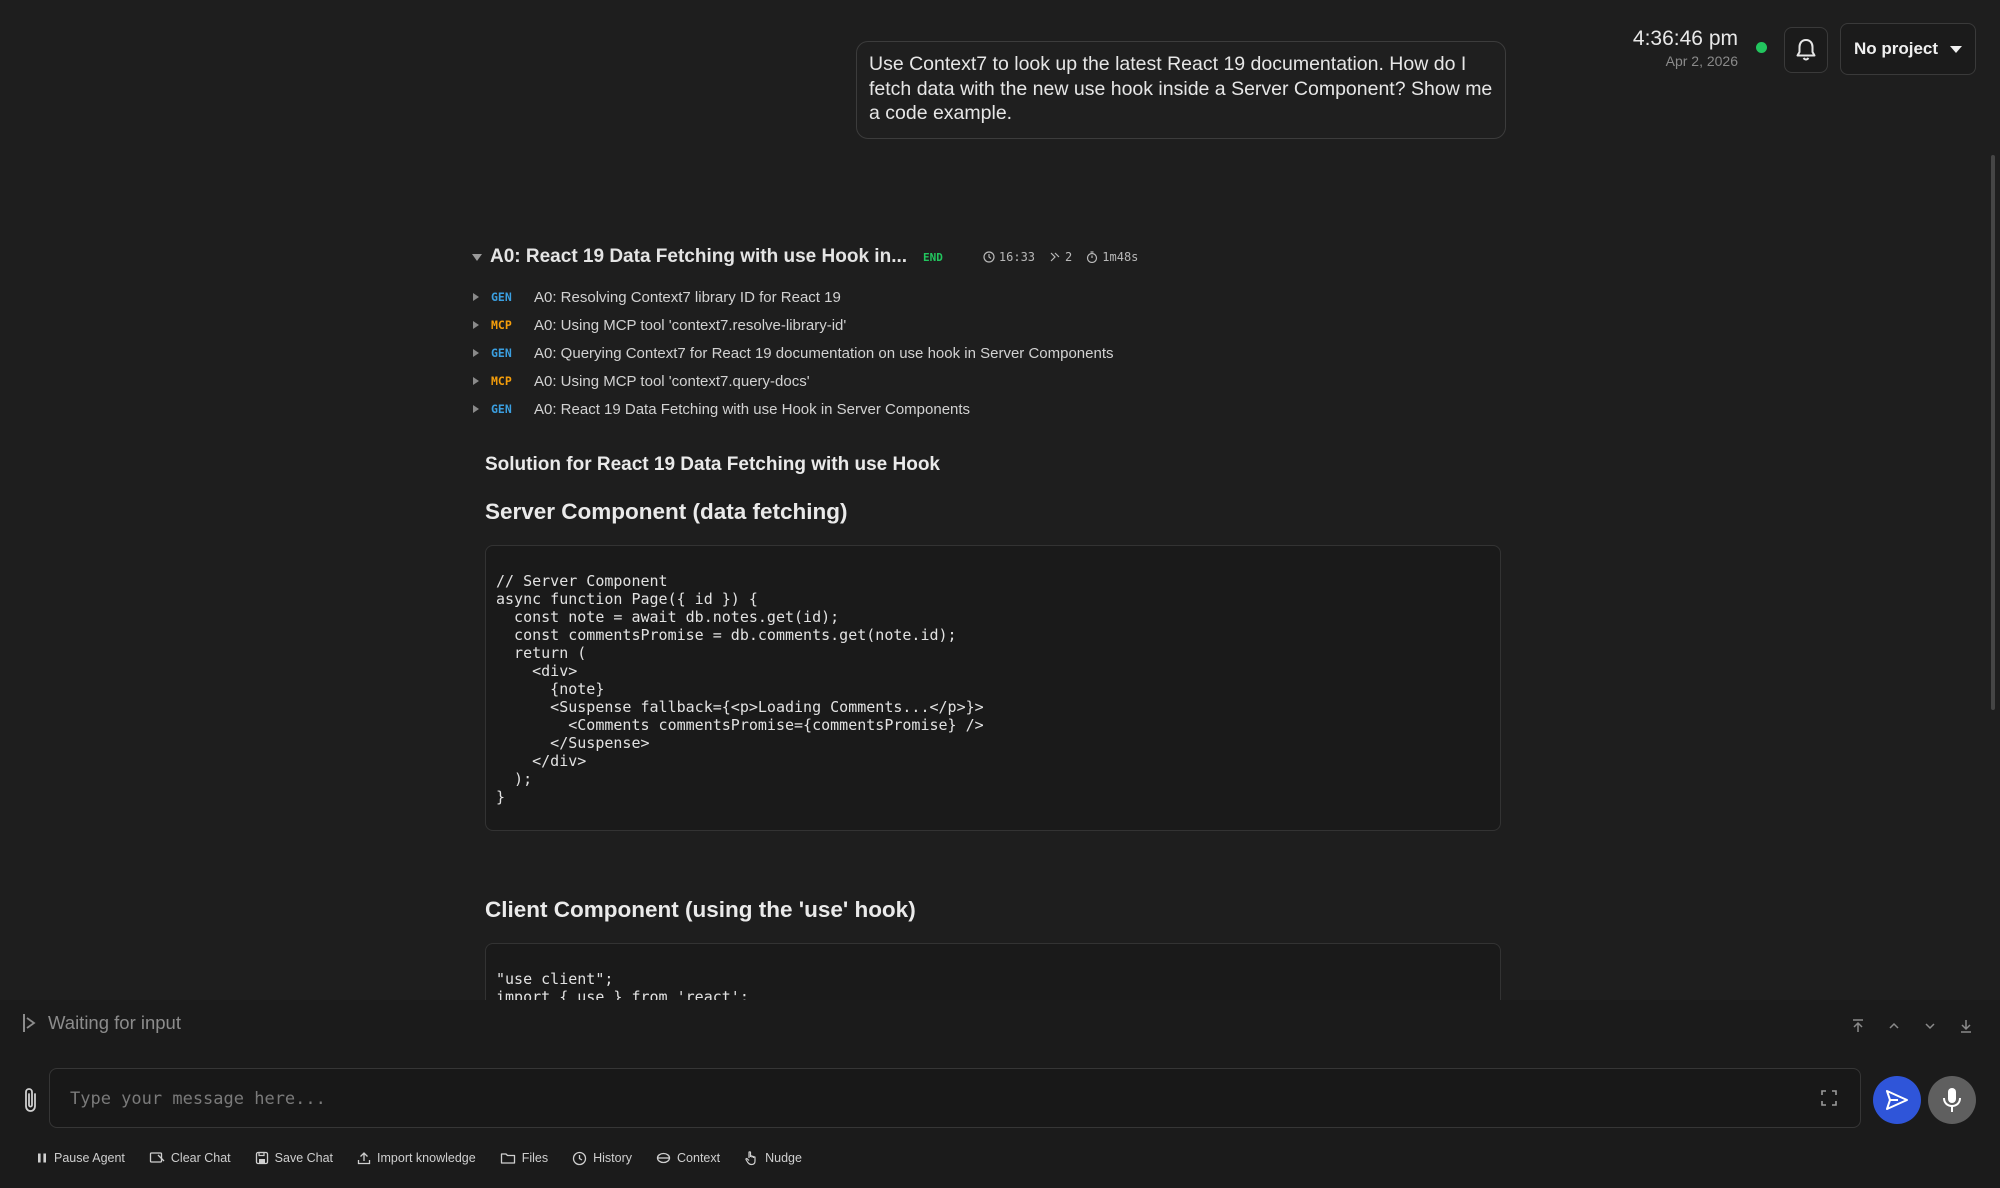  I want to click on scroll-down-icon, so click(1930, 1026).